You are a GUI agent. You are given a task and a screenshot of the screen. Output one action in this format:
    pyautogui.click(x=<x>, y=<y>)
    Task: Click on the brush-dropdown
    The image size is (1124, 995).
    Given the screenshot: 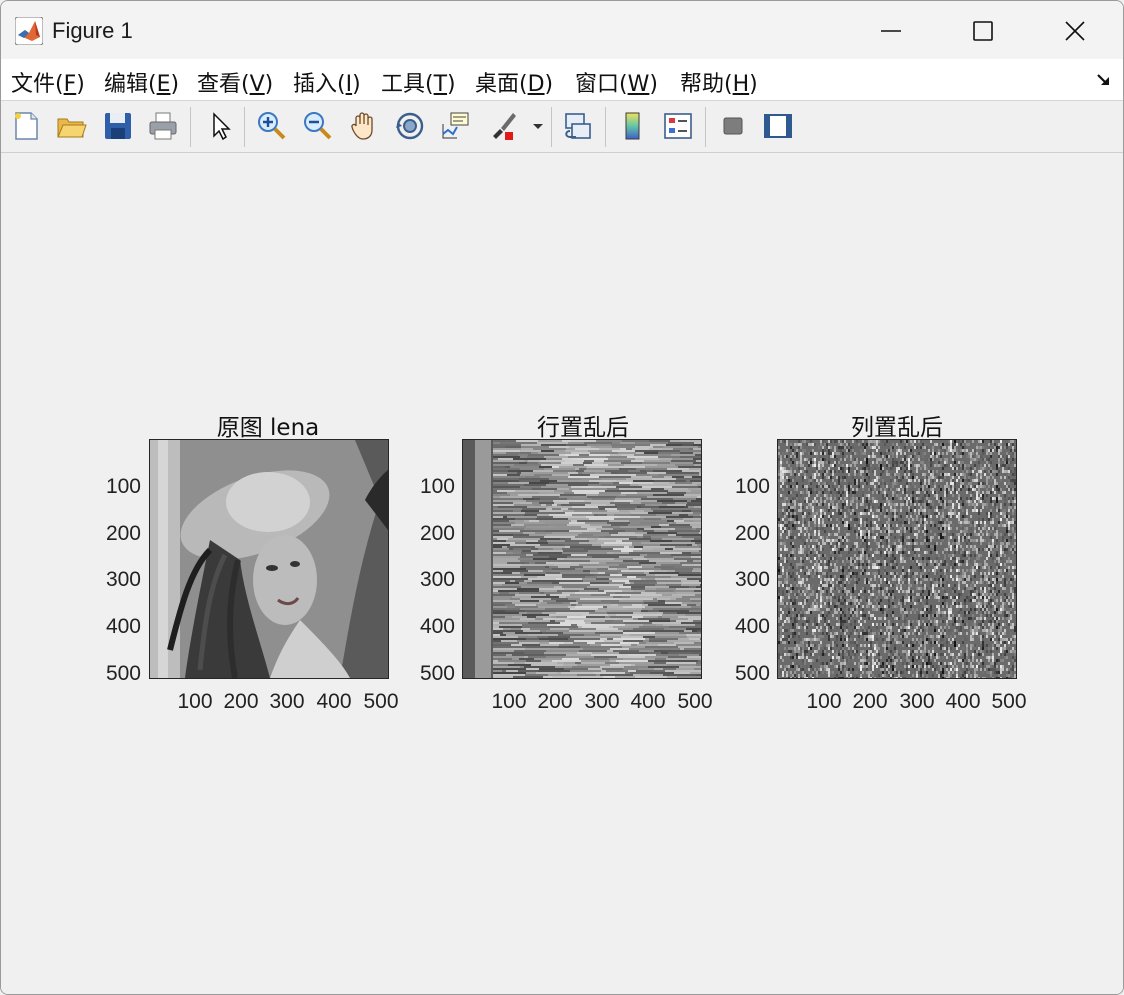 What is the action you would take?
    pyautogui.click(x=538, y=126)
    